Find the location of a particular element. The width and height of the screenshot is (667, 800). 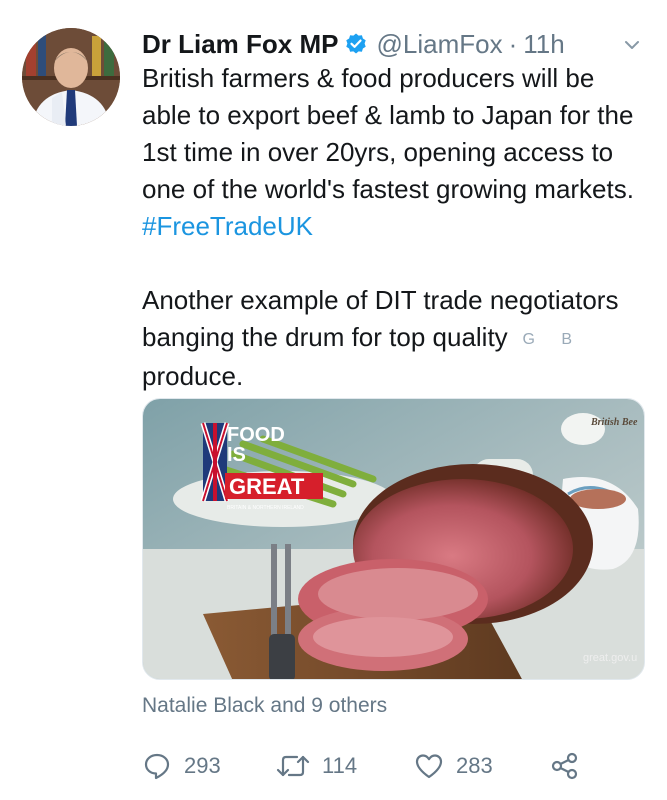

share-button is located at coordinates (571, 766).